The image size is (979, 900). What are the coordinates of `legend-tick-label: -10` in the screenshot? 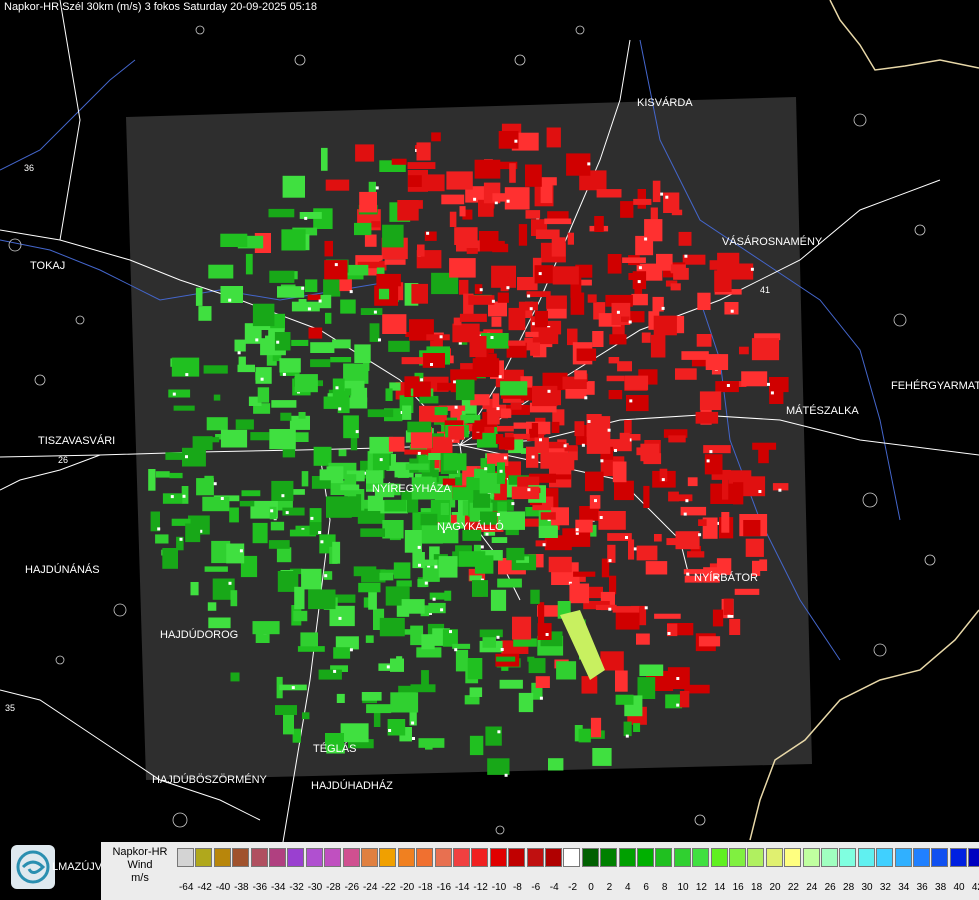 It's located at (499, 887).